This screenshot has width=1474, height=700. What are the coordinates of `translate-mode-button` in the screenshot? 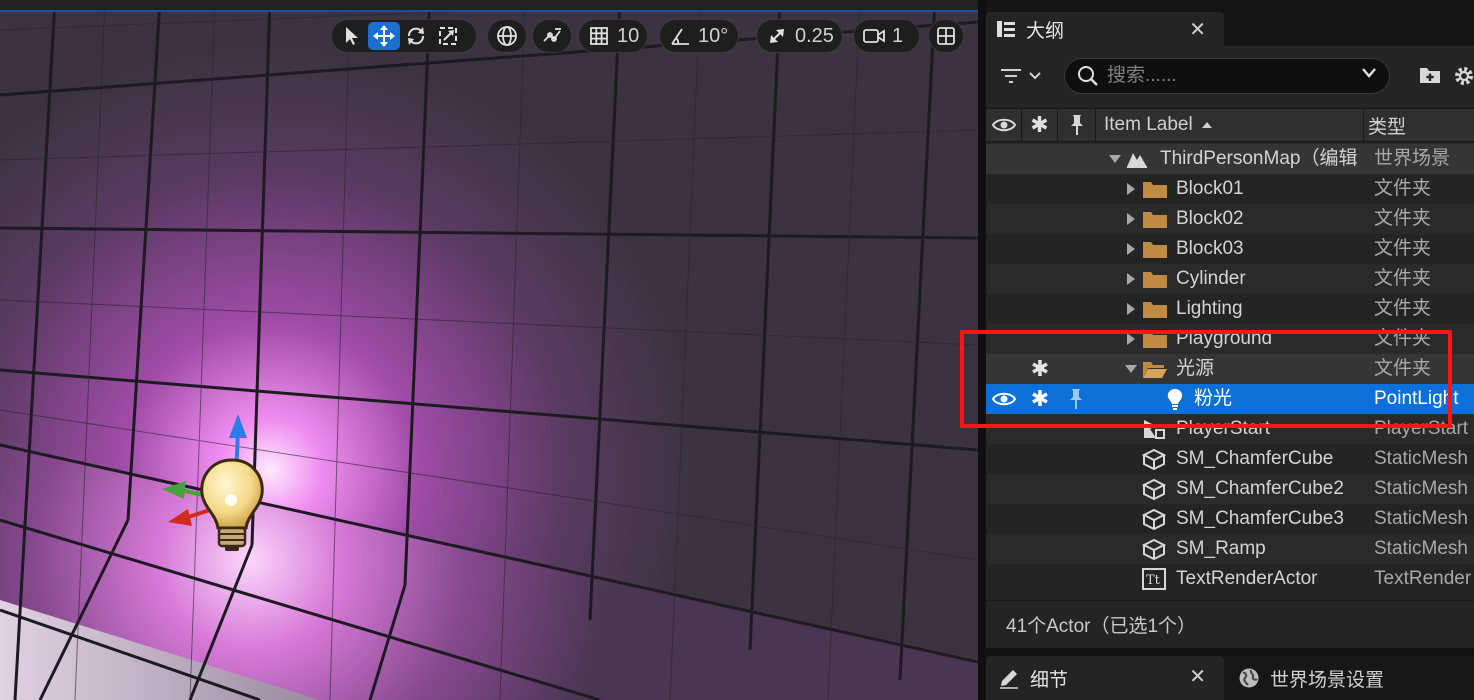 It's located at (384, 36).